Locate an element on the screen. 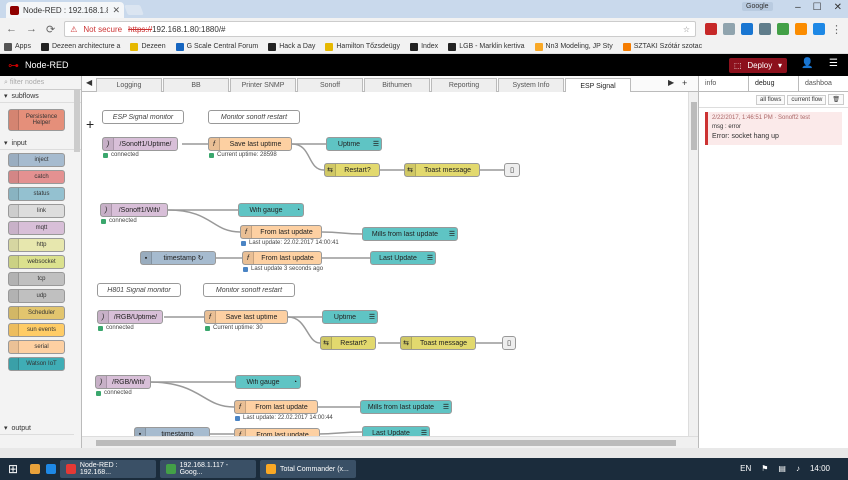 Image resolution: width=848 pixels, height=480 pixels. close-icon: ✕ is located at coordinates (116, 10).